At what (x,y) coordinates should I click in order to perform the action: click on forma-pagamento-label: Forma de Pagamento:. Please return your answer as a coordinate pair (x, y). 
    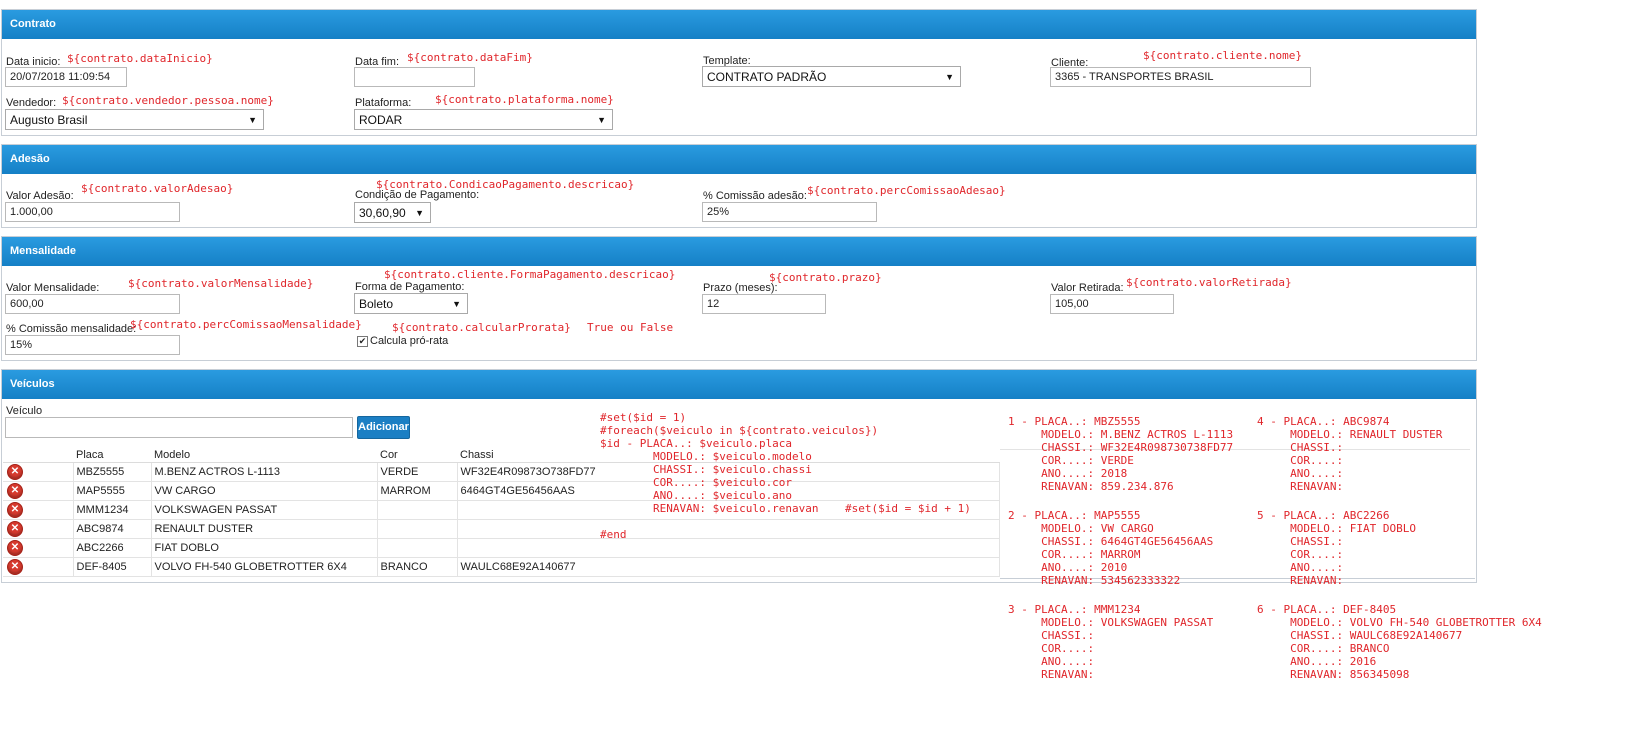
    Looking at the image, I should click on (410, 287).